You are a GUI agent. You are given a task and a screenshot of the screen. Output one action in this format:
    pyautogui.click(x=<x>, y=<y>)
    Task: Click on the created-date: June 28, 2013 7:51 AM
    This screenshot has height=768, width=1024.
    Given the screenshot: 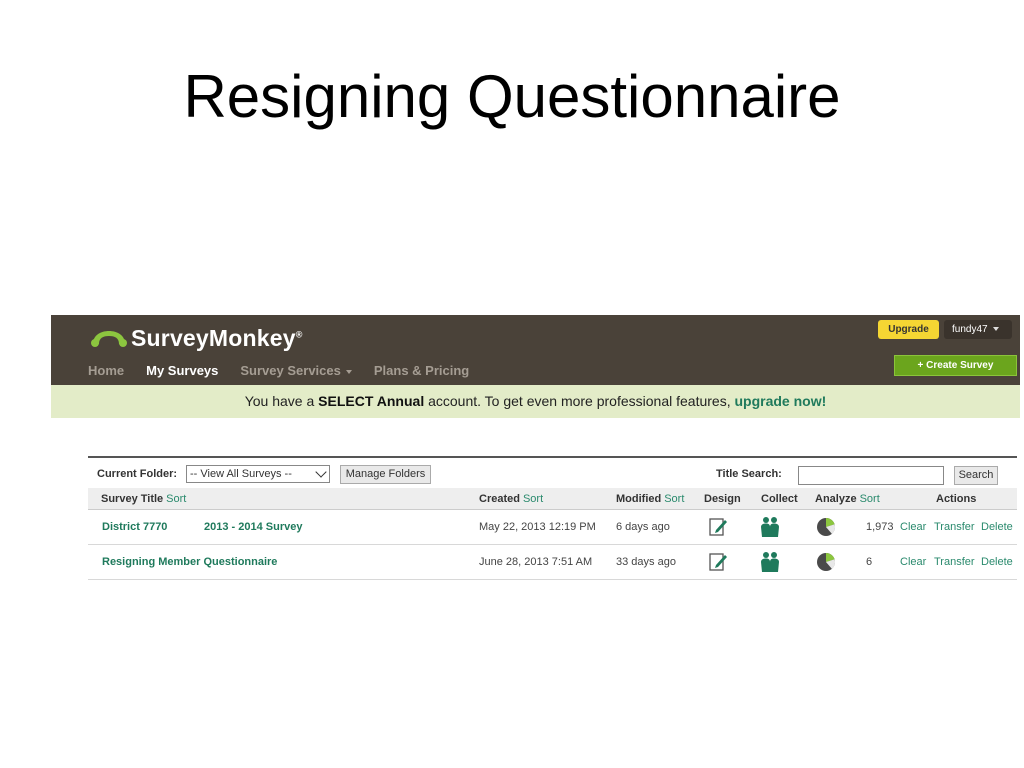 What is the action you would take?
    pyautogui.click(x=536, y=562)
    